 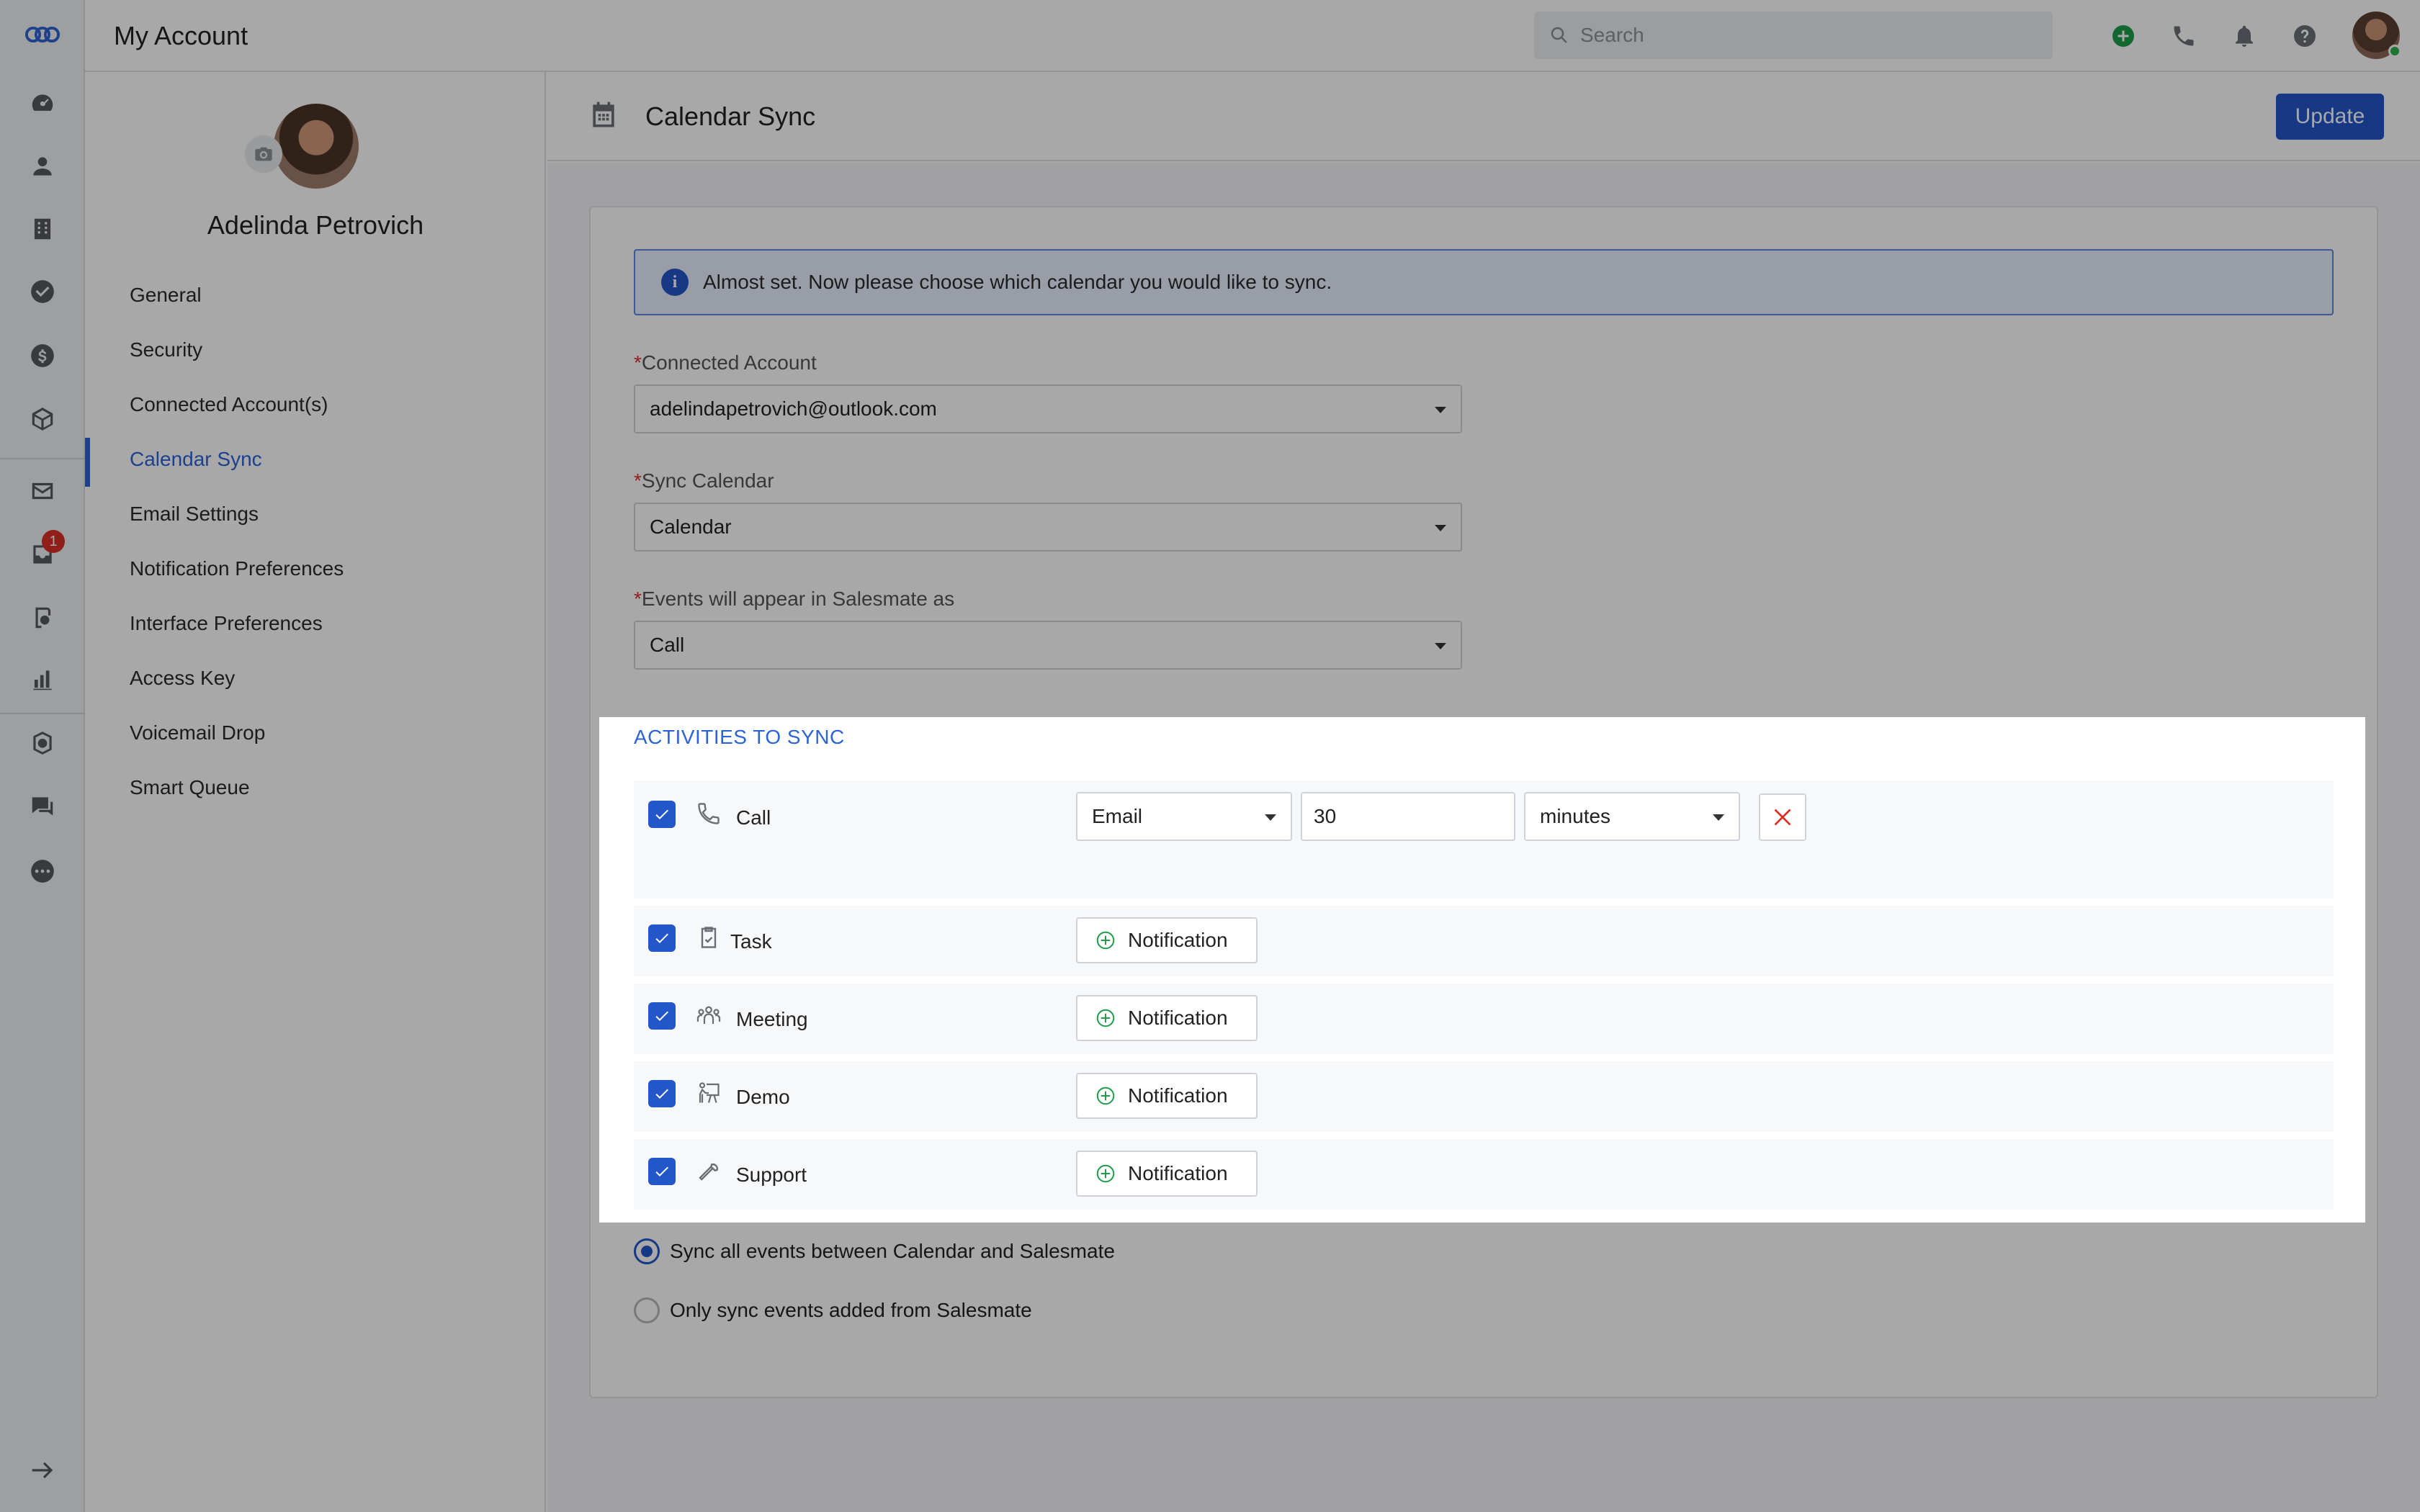 What do you see at coordinates (1484, 1096) in the screenshot?
I see `activity-row-demo: Demo Notification` at bounding box center [1484, 1096].